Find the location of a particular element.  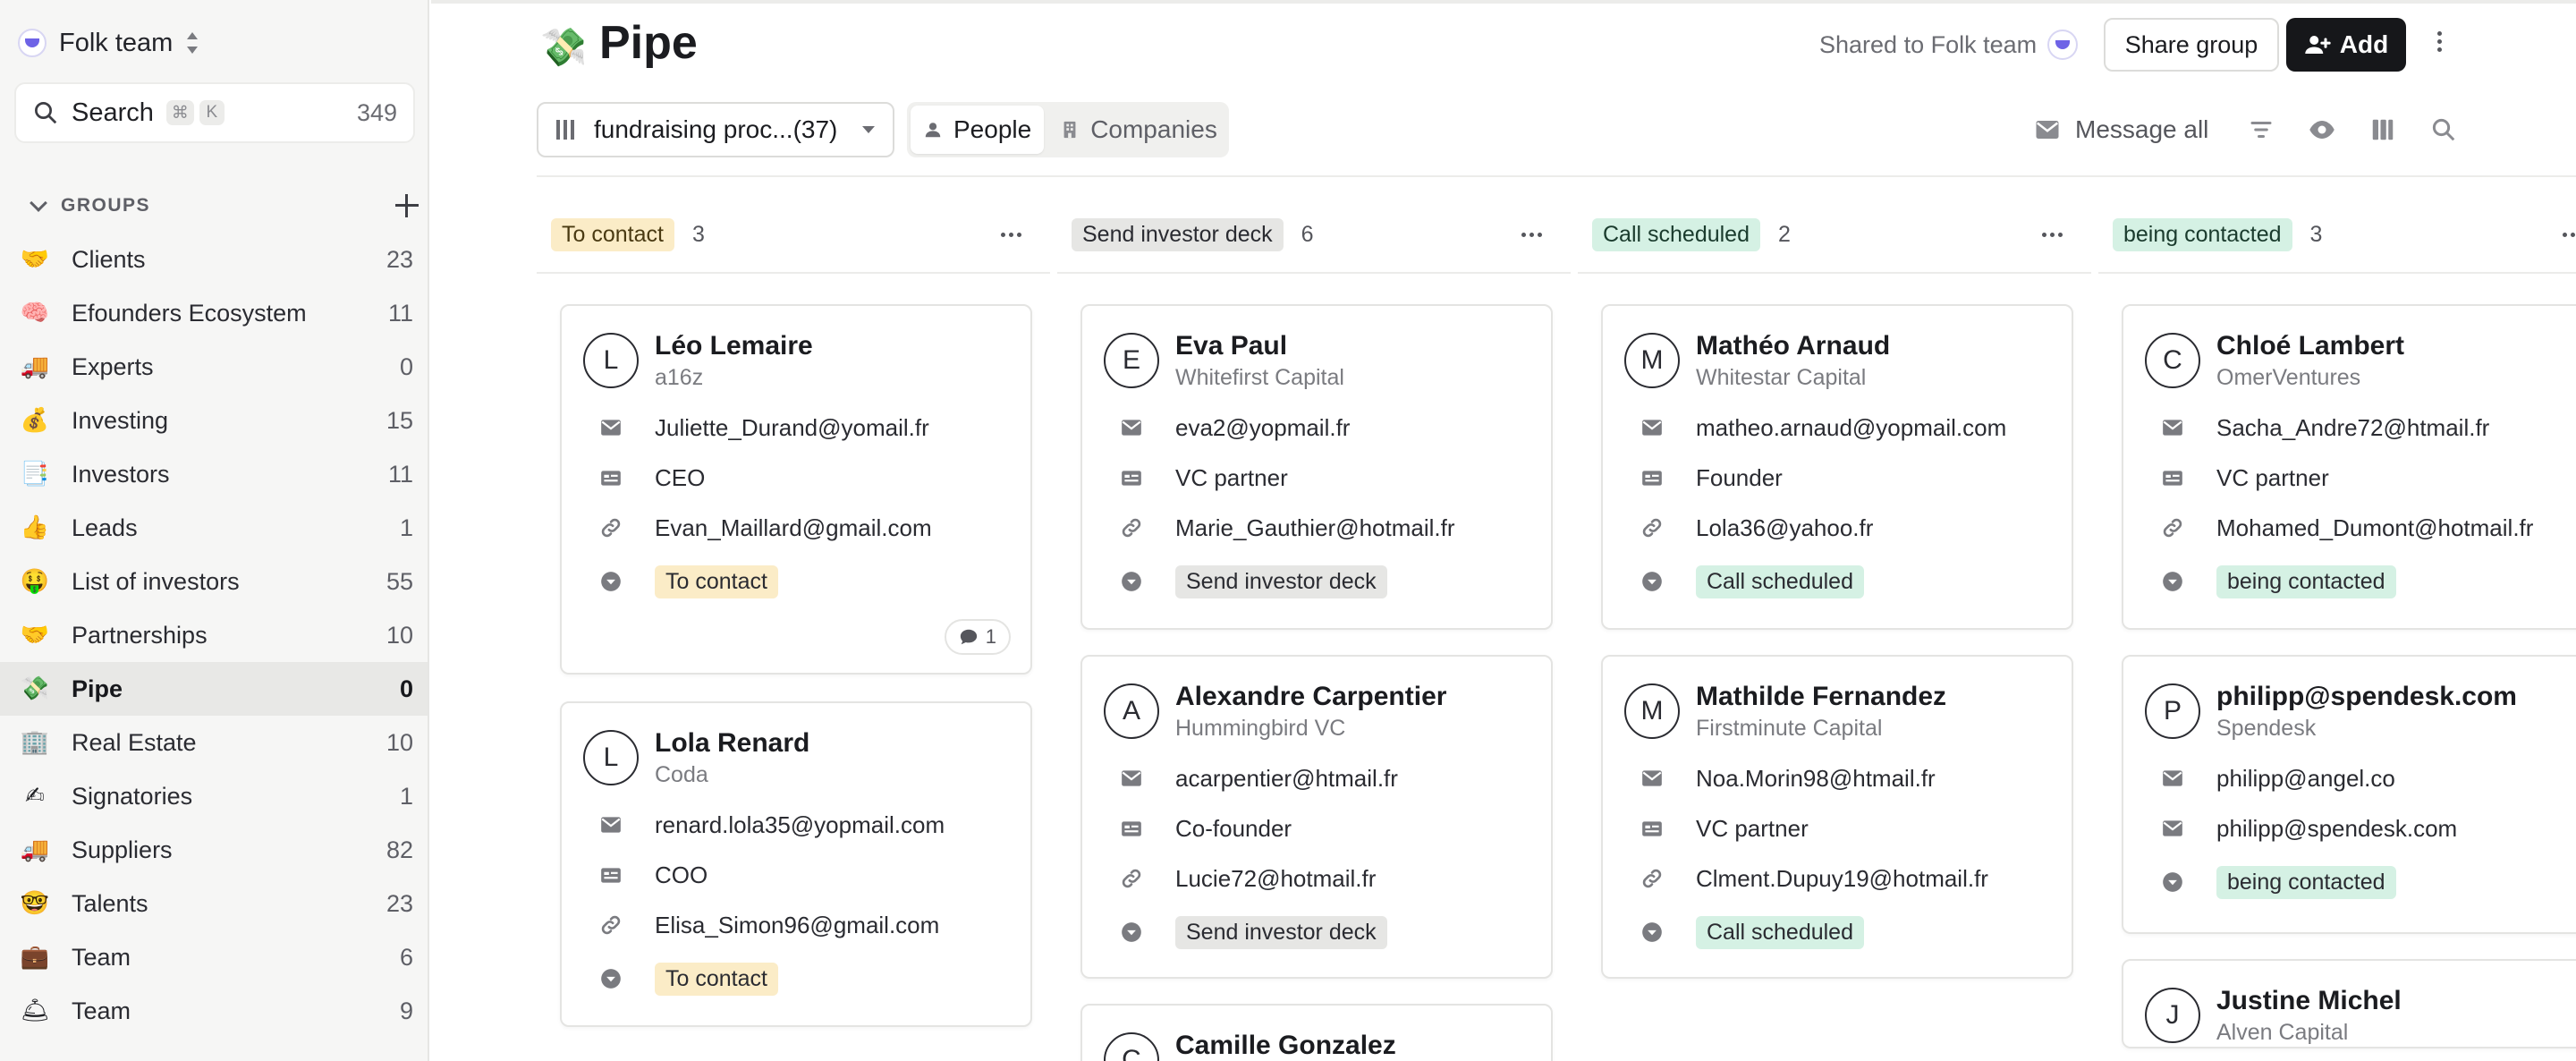

card-field-value: Co-founder is located at coordinates (1233, 829).